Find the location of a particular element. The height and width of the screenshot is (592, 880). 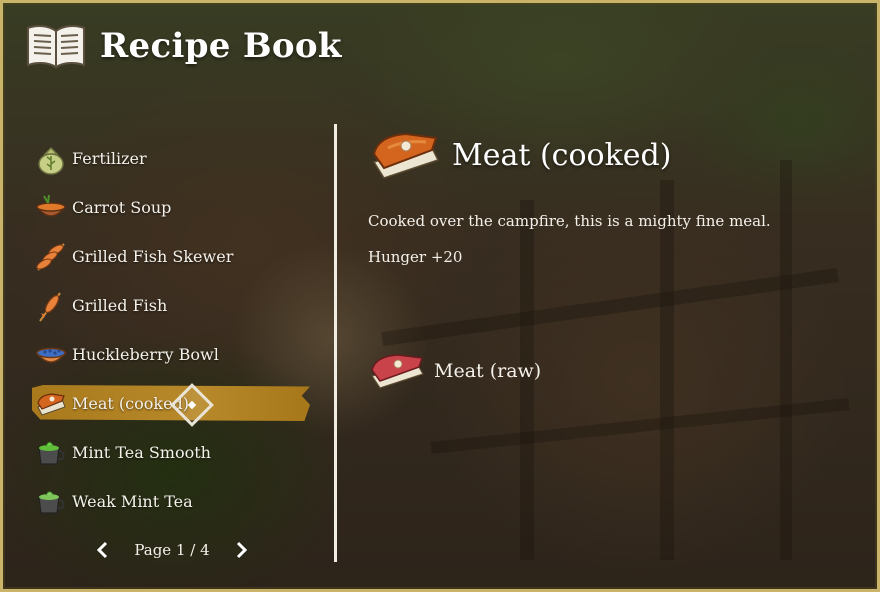

page-title: Recipe Book is located at coordinates (221, 46).